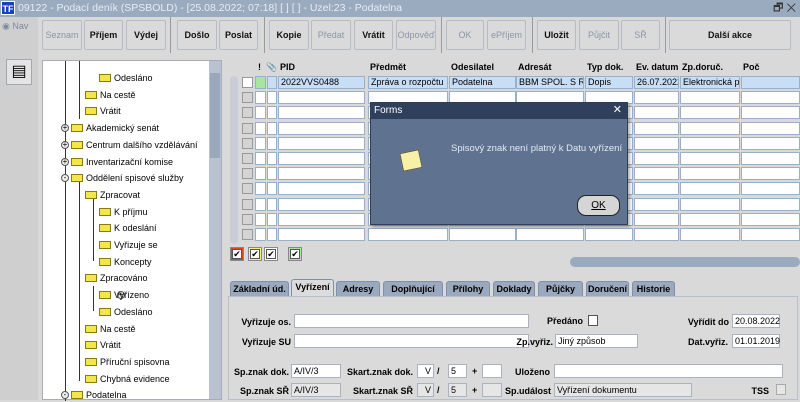 The height and width of the screenshot is (402, 800). I want to click on grid-cell: 26.07.2022, so click(656, 82).